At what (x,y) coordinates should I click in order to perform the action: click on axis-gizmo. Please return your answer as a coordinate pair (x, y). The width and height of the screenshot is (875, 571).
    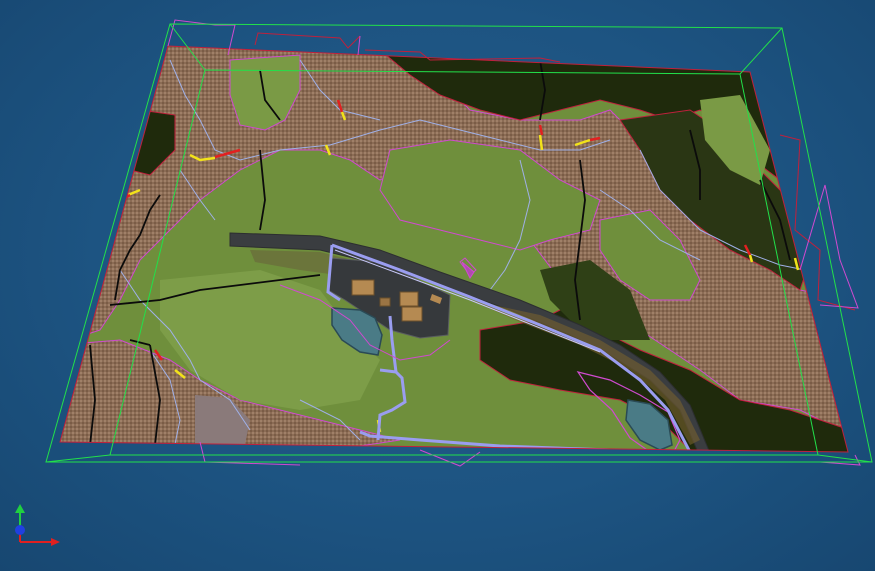
    Looking at the image, I should click on (37, 525).